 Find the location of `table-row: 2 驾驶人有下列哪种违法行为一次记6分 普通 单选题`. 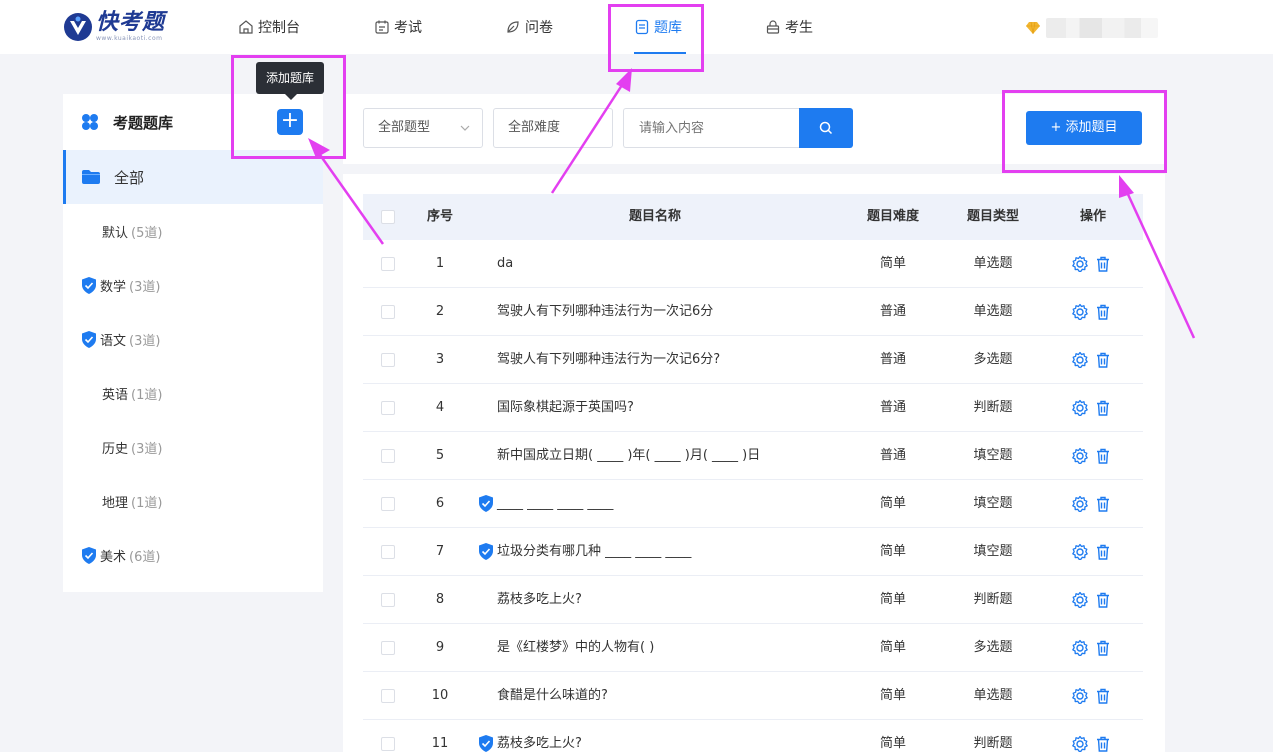

table-row: 2 驾驶人有下列哪种违法行为一次记6分 普通 单选题 is located at coordinates (753, 312).